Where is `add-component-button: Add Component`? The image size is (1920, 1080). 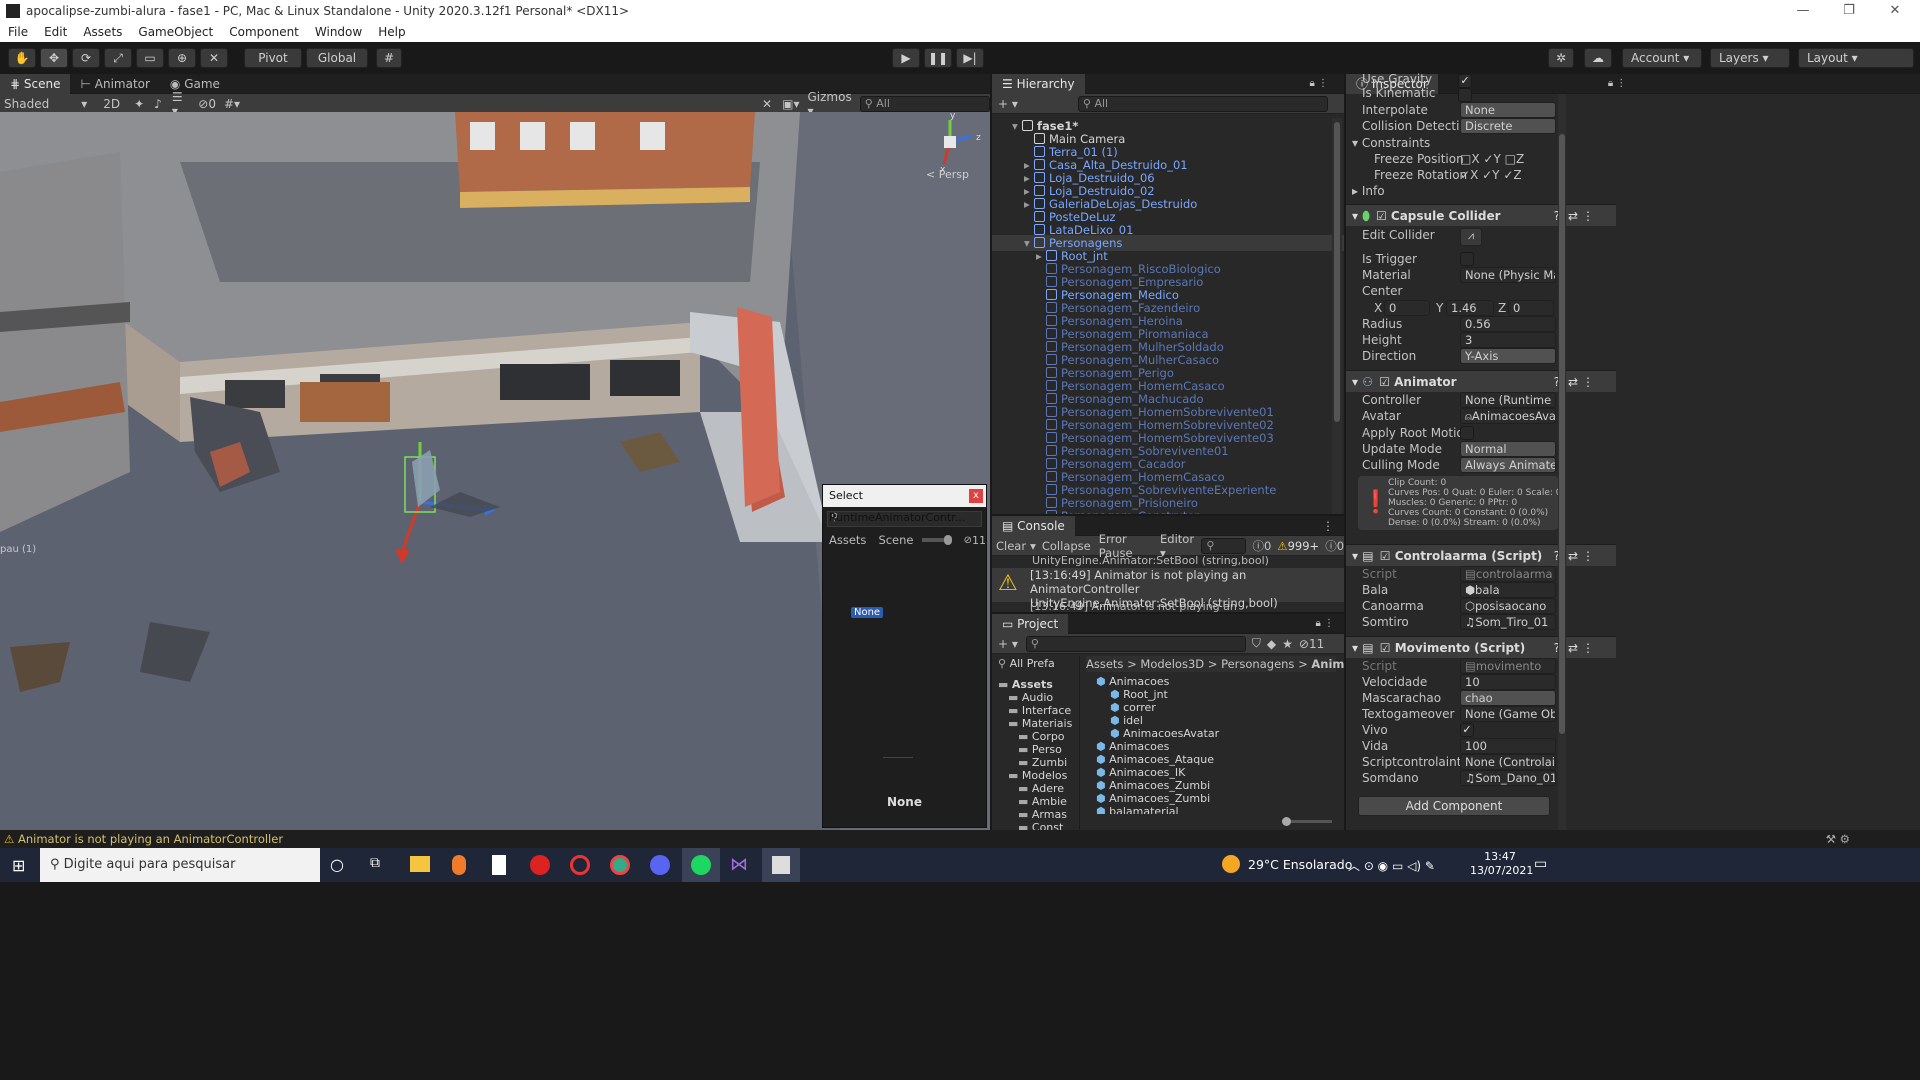
add-component-button: Add Component is located at coordinates (1454, 806).